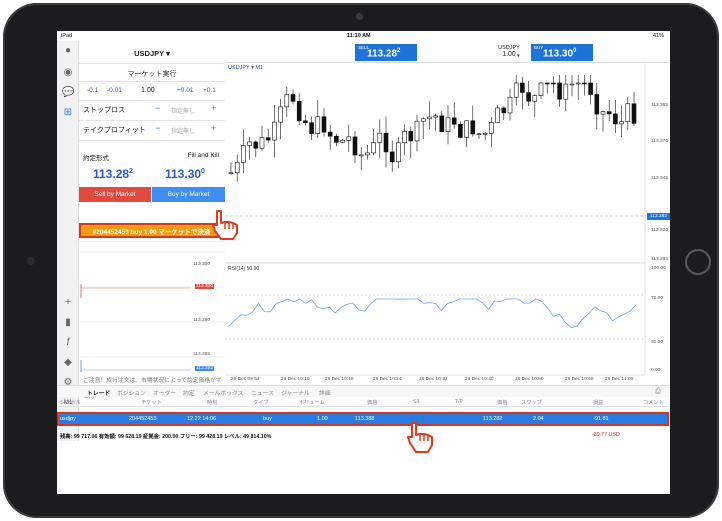 This screenshot has height=521, width=722. I want to click on x-label: 26 Dec 10:40, so click(479, 379).